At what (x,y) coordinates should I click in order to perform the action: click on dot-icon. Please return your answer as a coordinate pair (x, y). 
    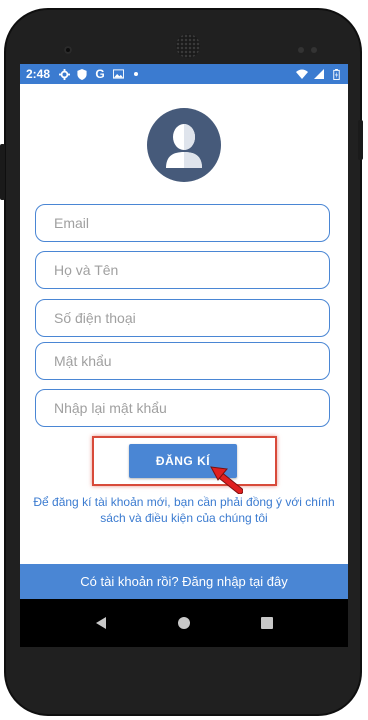
    Looking at the image, I should click on (136, 74).